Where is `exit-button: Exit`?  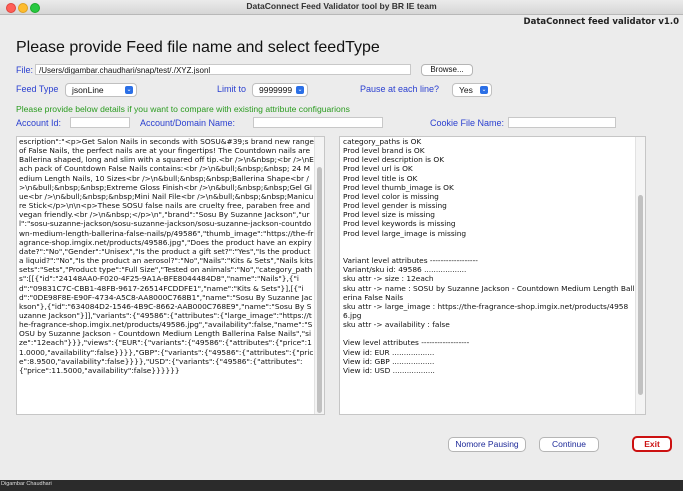
exit-button: Exit is located at coordinates (652, 444).